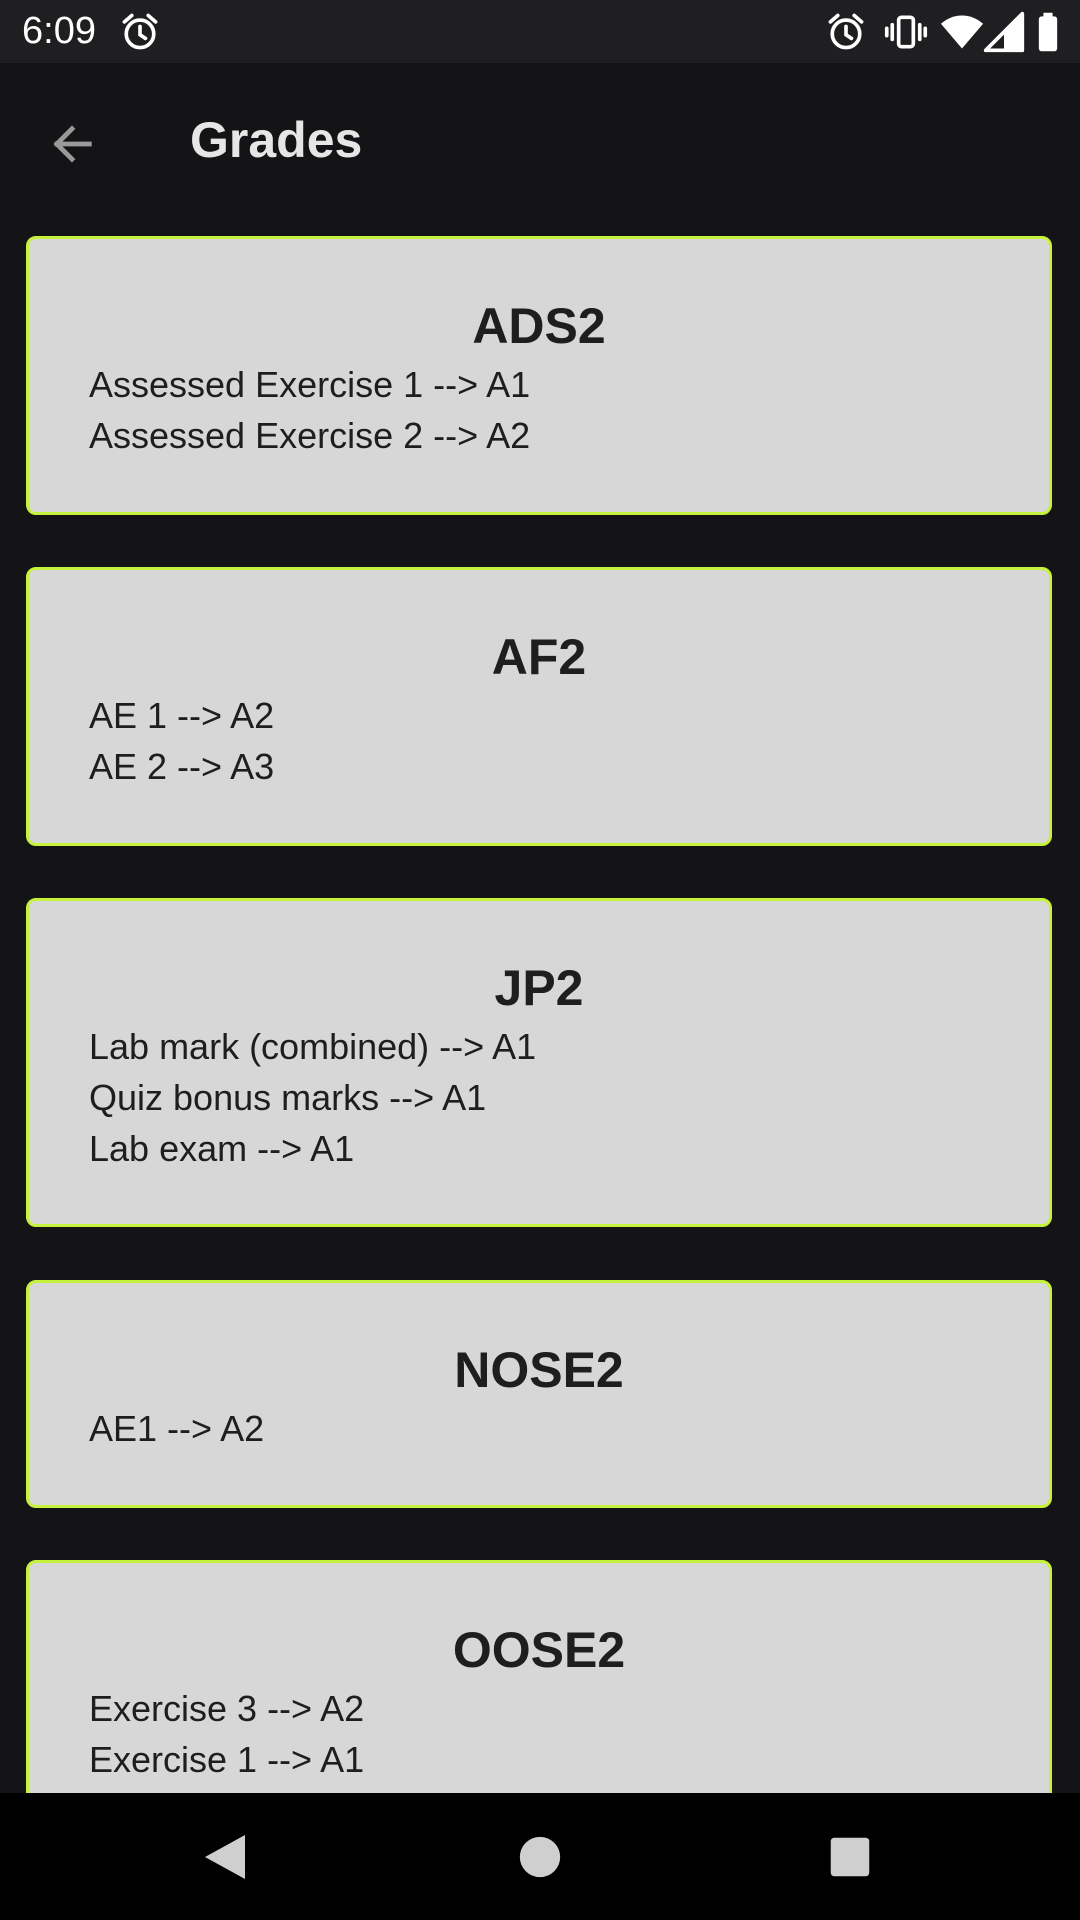 This screenshot has width=1080, height=1920. Describe the element at coordinates (177, 1428) in the screenshot. I see `grade-line: AE1 --> A2` at that location.